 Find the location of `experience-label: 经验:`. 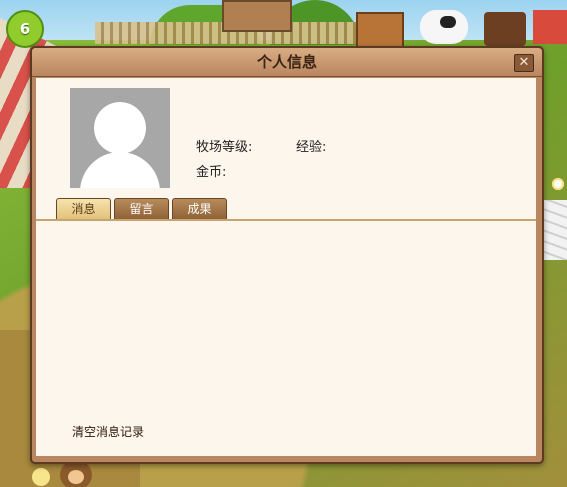

experience-label: 经验: is located at coordinates (311, 147).